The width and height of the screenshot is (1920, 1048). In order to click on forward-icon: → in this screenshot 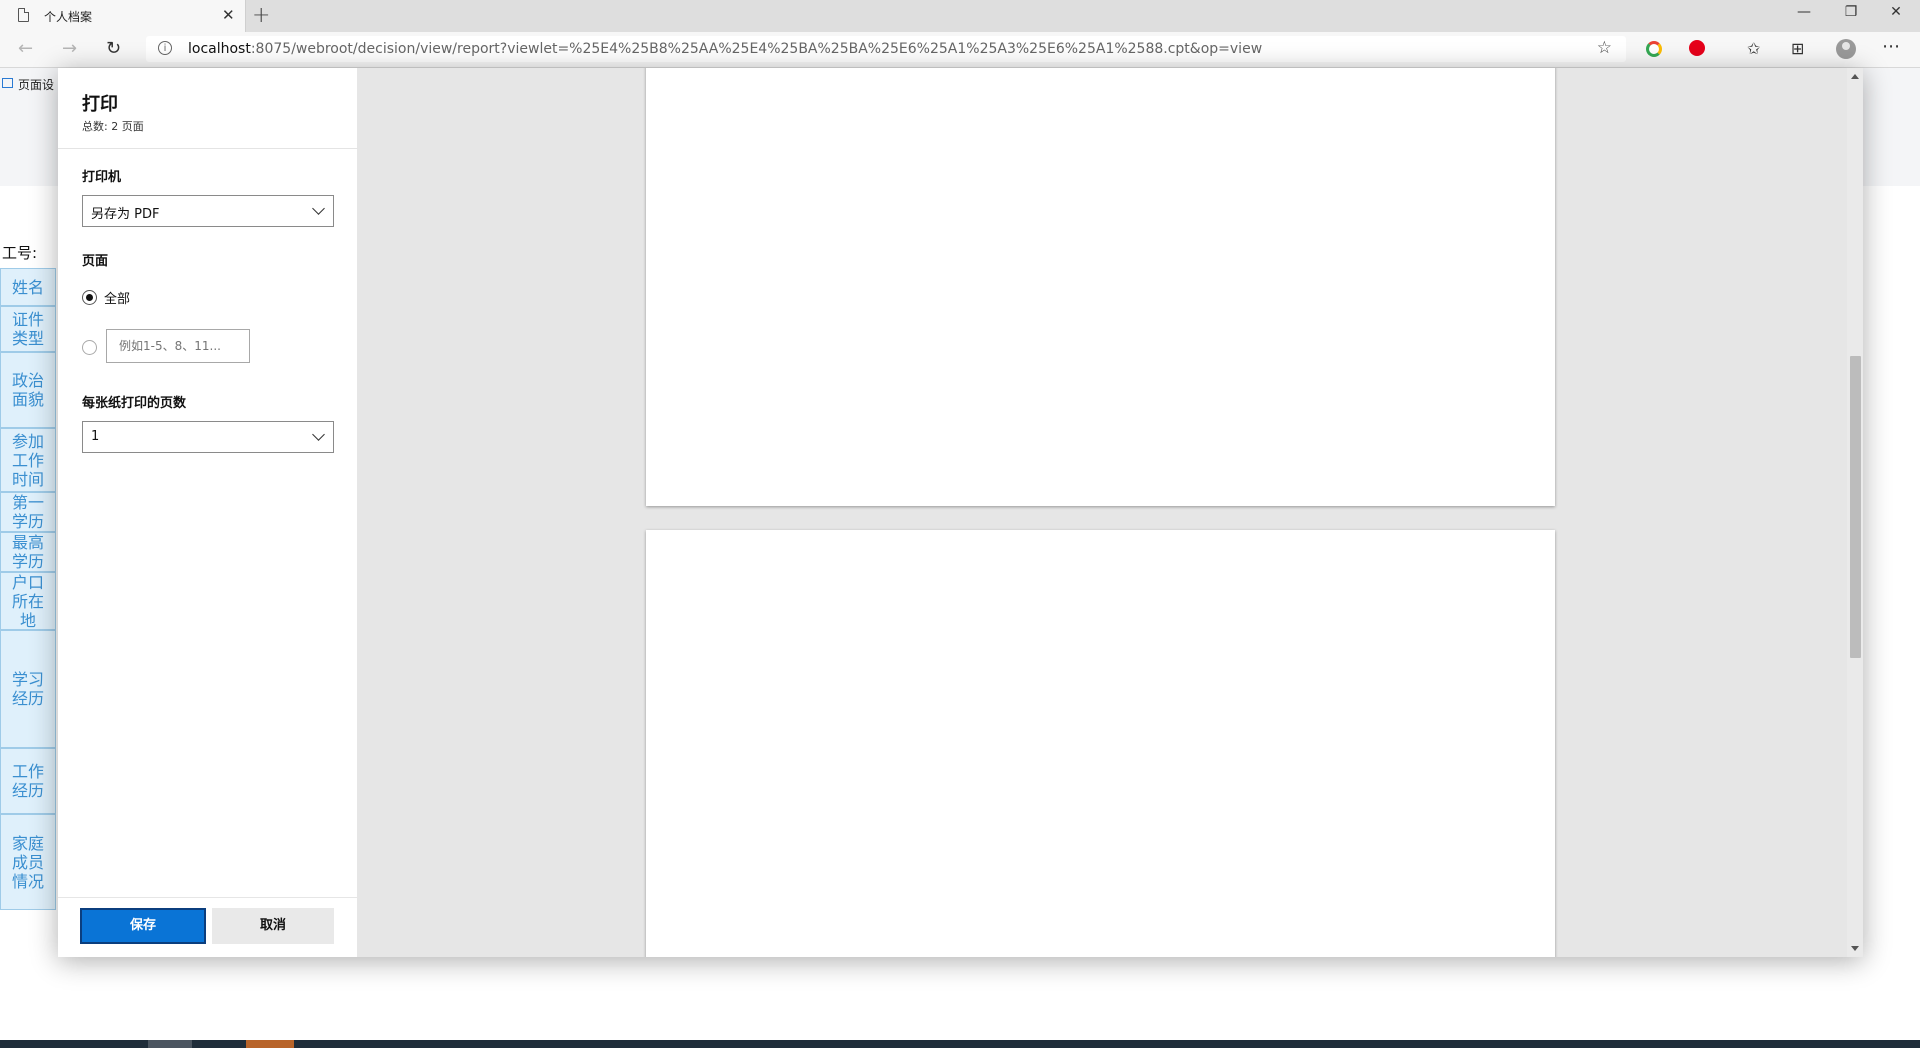, I will do `click(69, 48)`.